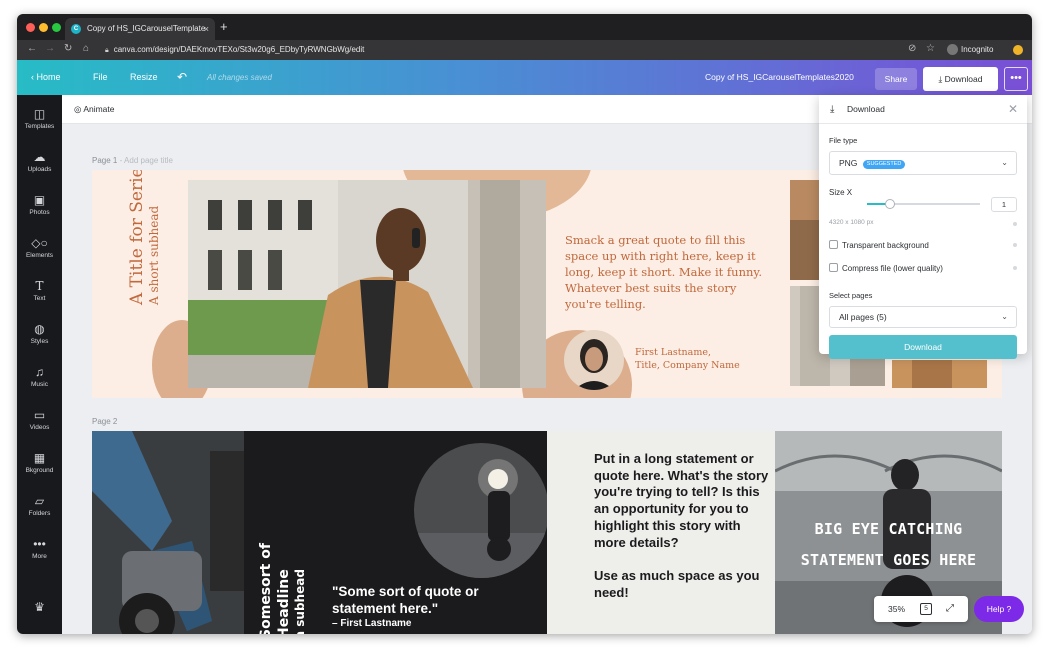 The image size is (1052, 650). I want to click on zoom-level: 35%, so click(896, 609).